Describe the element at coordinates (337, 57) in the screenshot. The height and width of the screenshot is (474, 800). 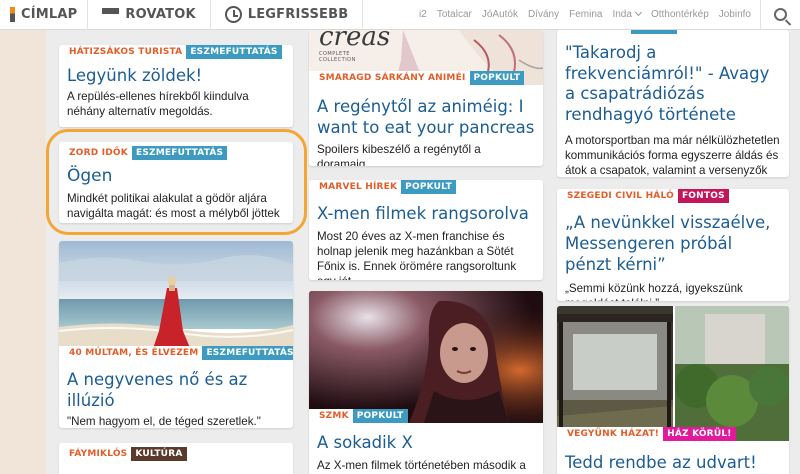
I see `anime-cover-subtitle: COMPLETE COLLECTION` at that location.